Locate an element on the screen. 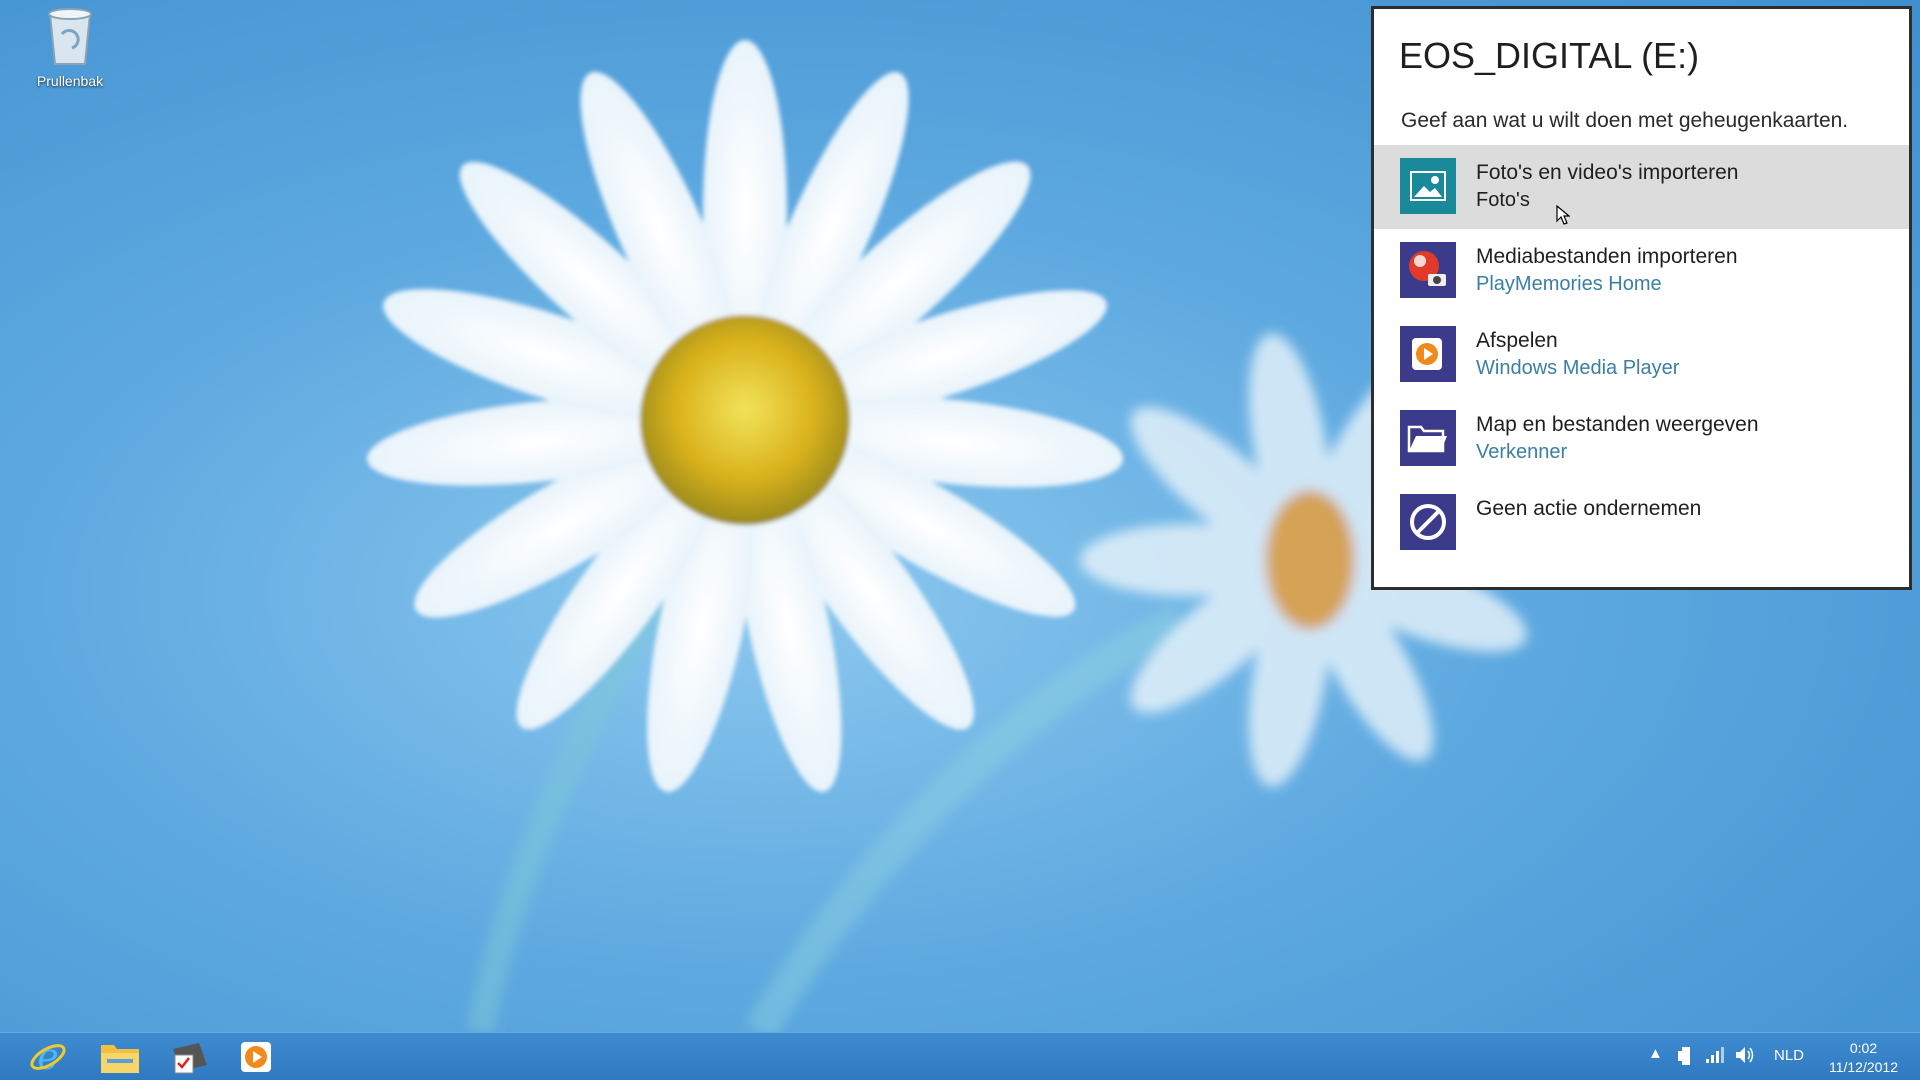 The image size is (1920, 1080). recycle-bin: Prullenbak is located at coordinates (70, 46).